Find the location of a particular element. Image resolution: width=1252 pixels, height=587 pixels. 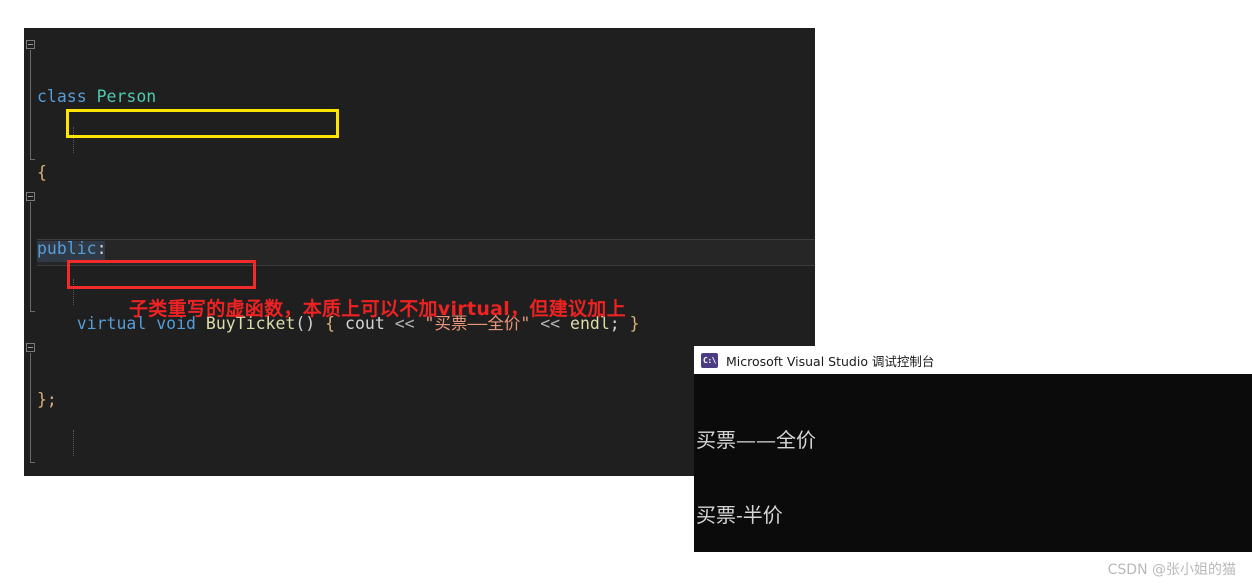

console-title-text: Microsoft Visual Studio 调试控制台 is located at coordinates (830, 361).